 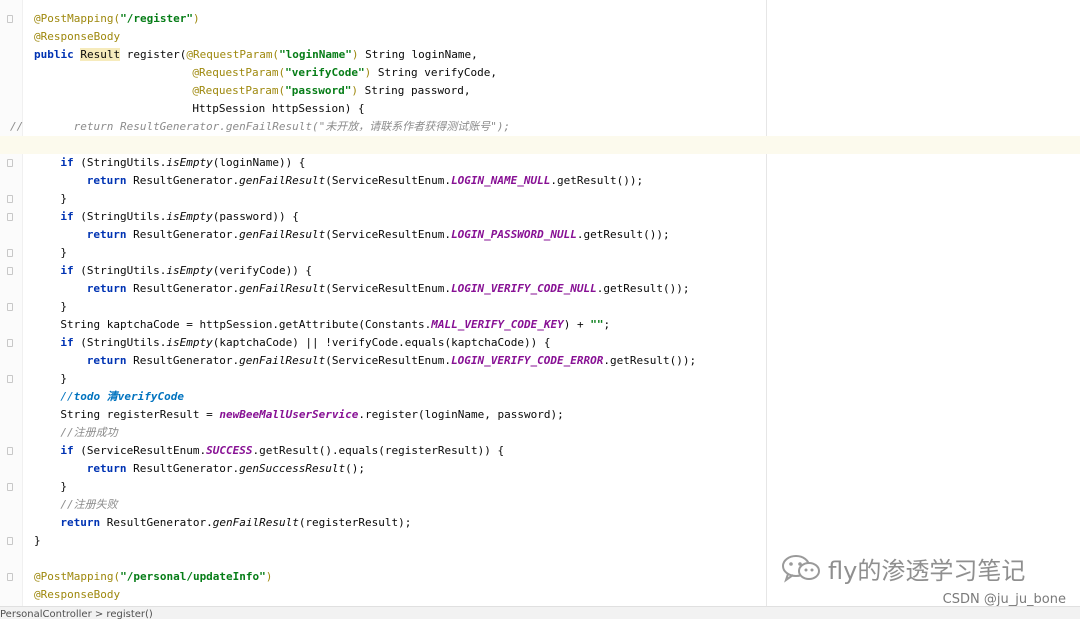 What do you see at coordinates (355, 522) in the screenshot?
I see `code-token: (registerResult);` at bounding box center [355, 522].